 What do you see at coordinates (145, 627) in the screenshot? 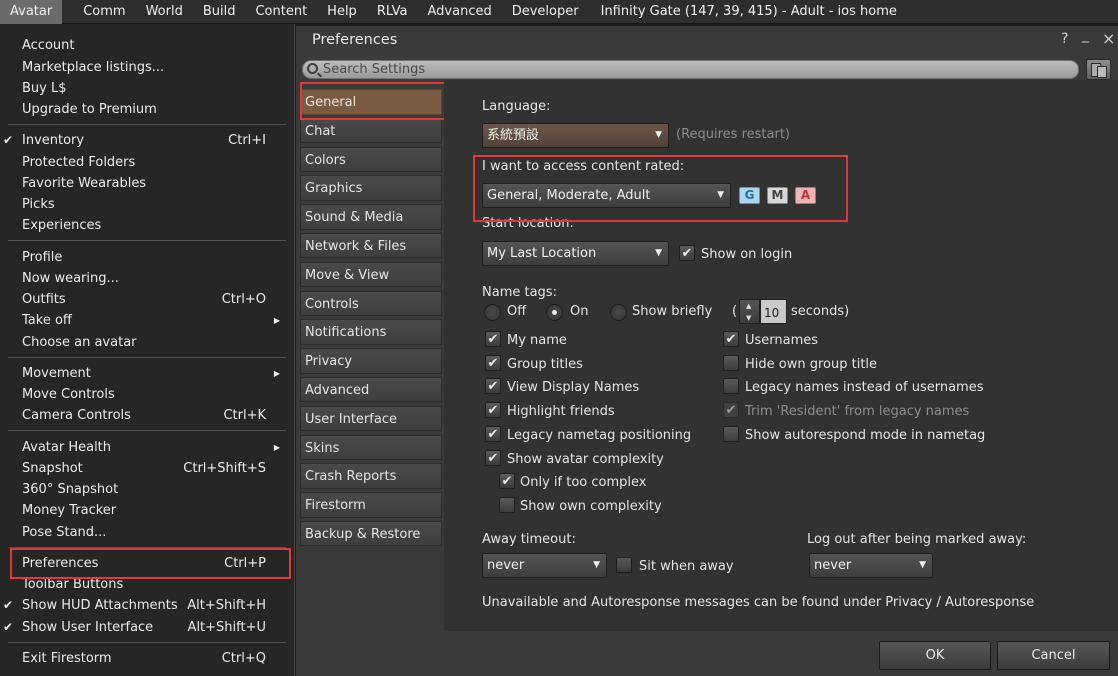
I see `menu-item-show-ui: ✔ Show User Interface Alt+Shift+U` at bounding box center [145, 627].